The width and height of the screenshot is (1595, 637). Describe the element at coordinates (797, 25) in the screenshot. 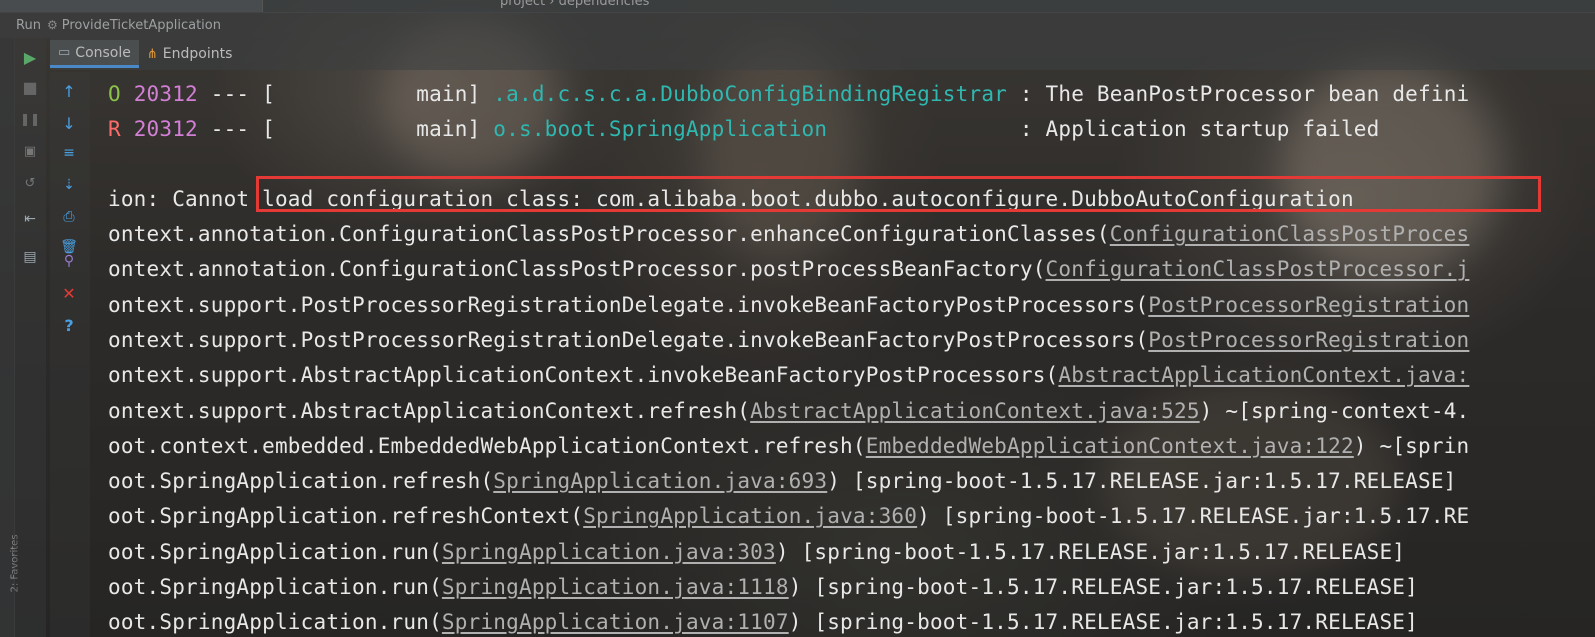

I see `run-tool-window-header: Run ⚙ ProvideTicketApplication` at that location.